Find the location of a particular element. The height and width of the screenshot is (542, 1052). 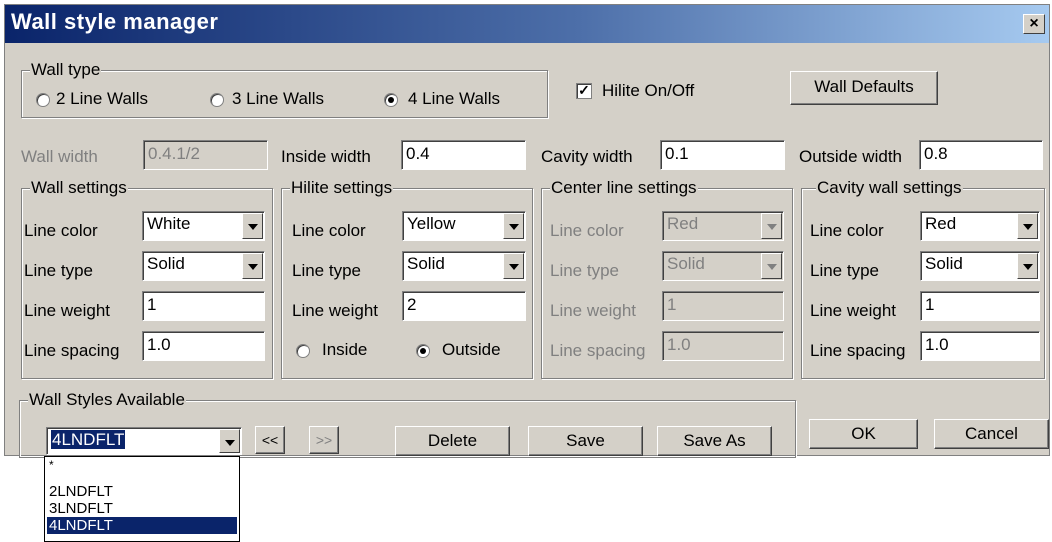

cavity-wall-settings-legend: Cavity wall settings is located at coordinates (889, 188).